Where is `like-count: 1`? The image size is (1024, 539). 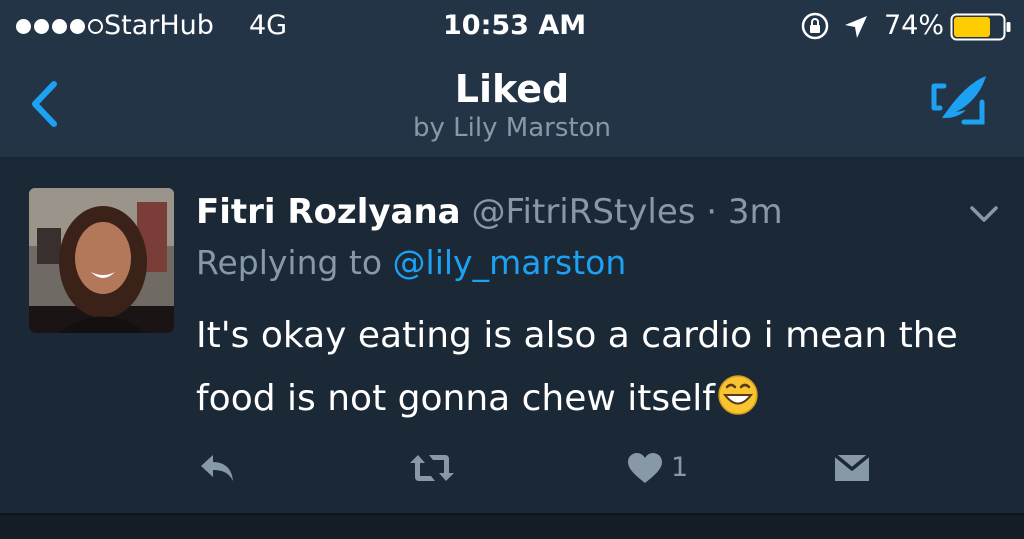 like-count: 1 is located at coordinates (680, 467).